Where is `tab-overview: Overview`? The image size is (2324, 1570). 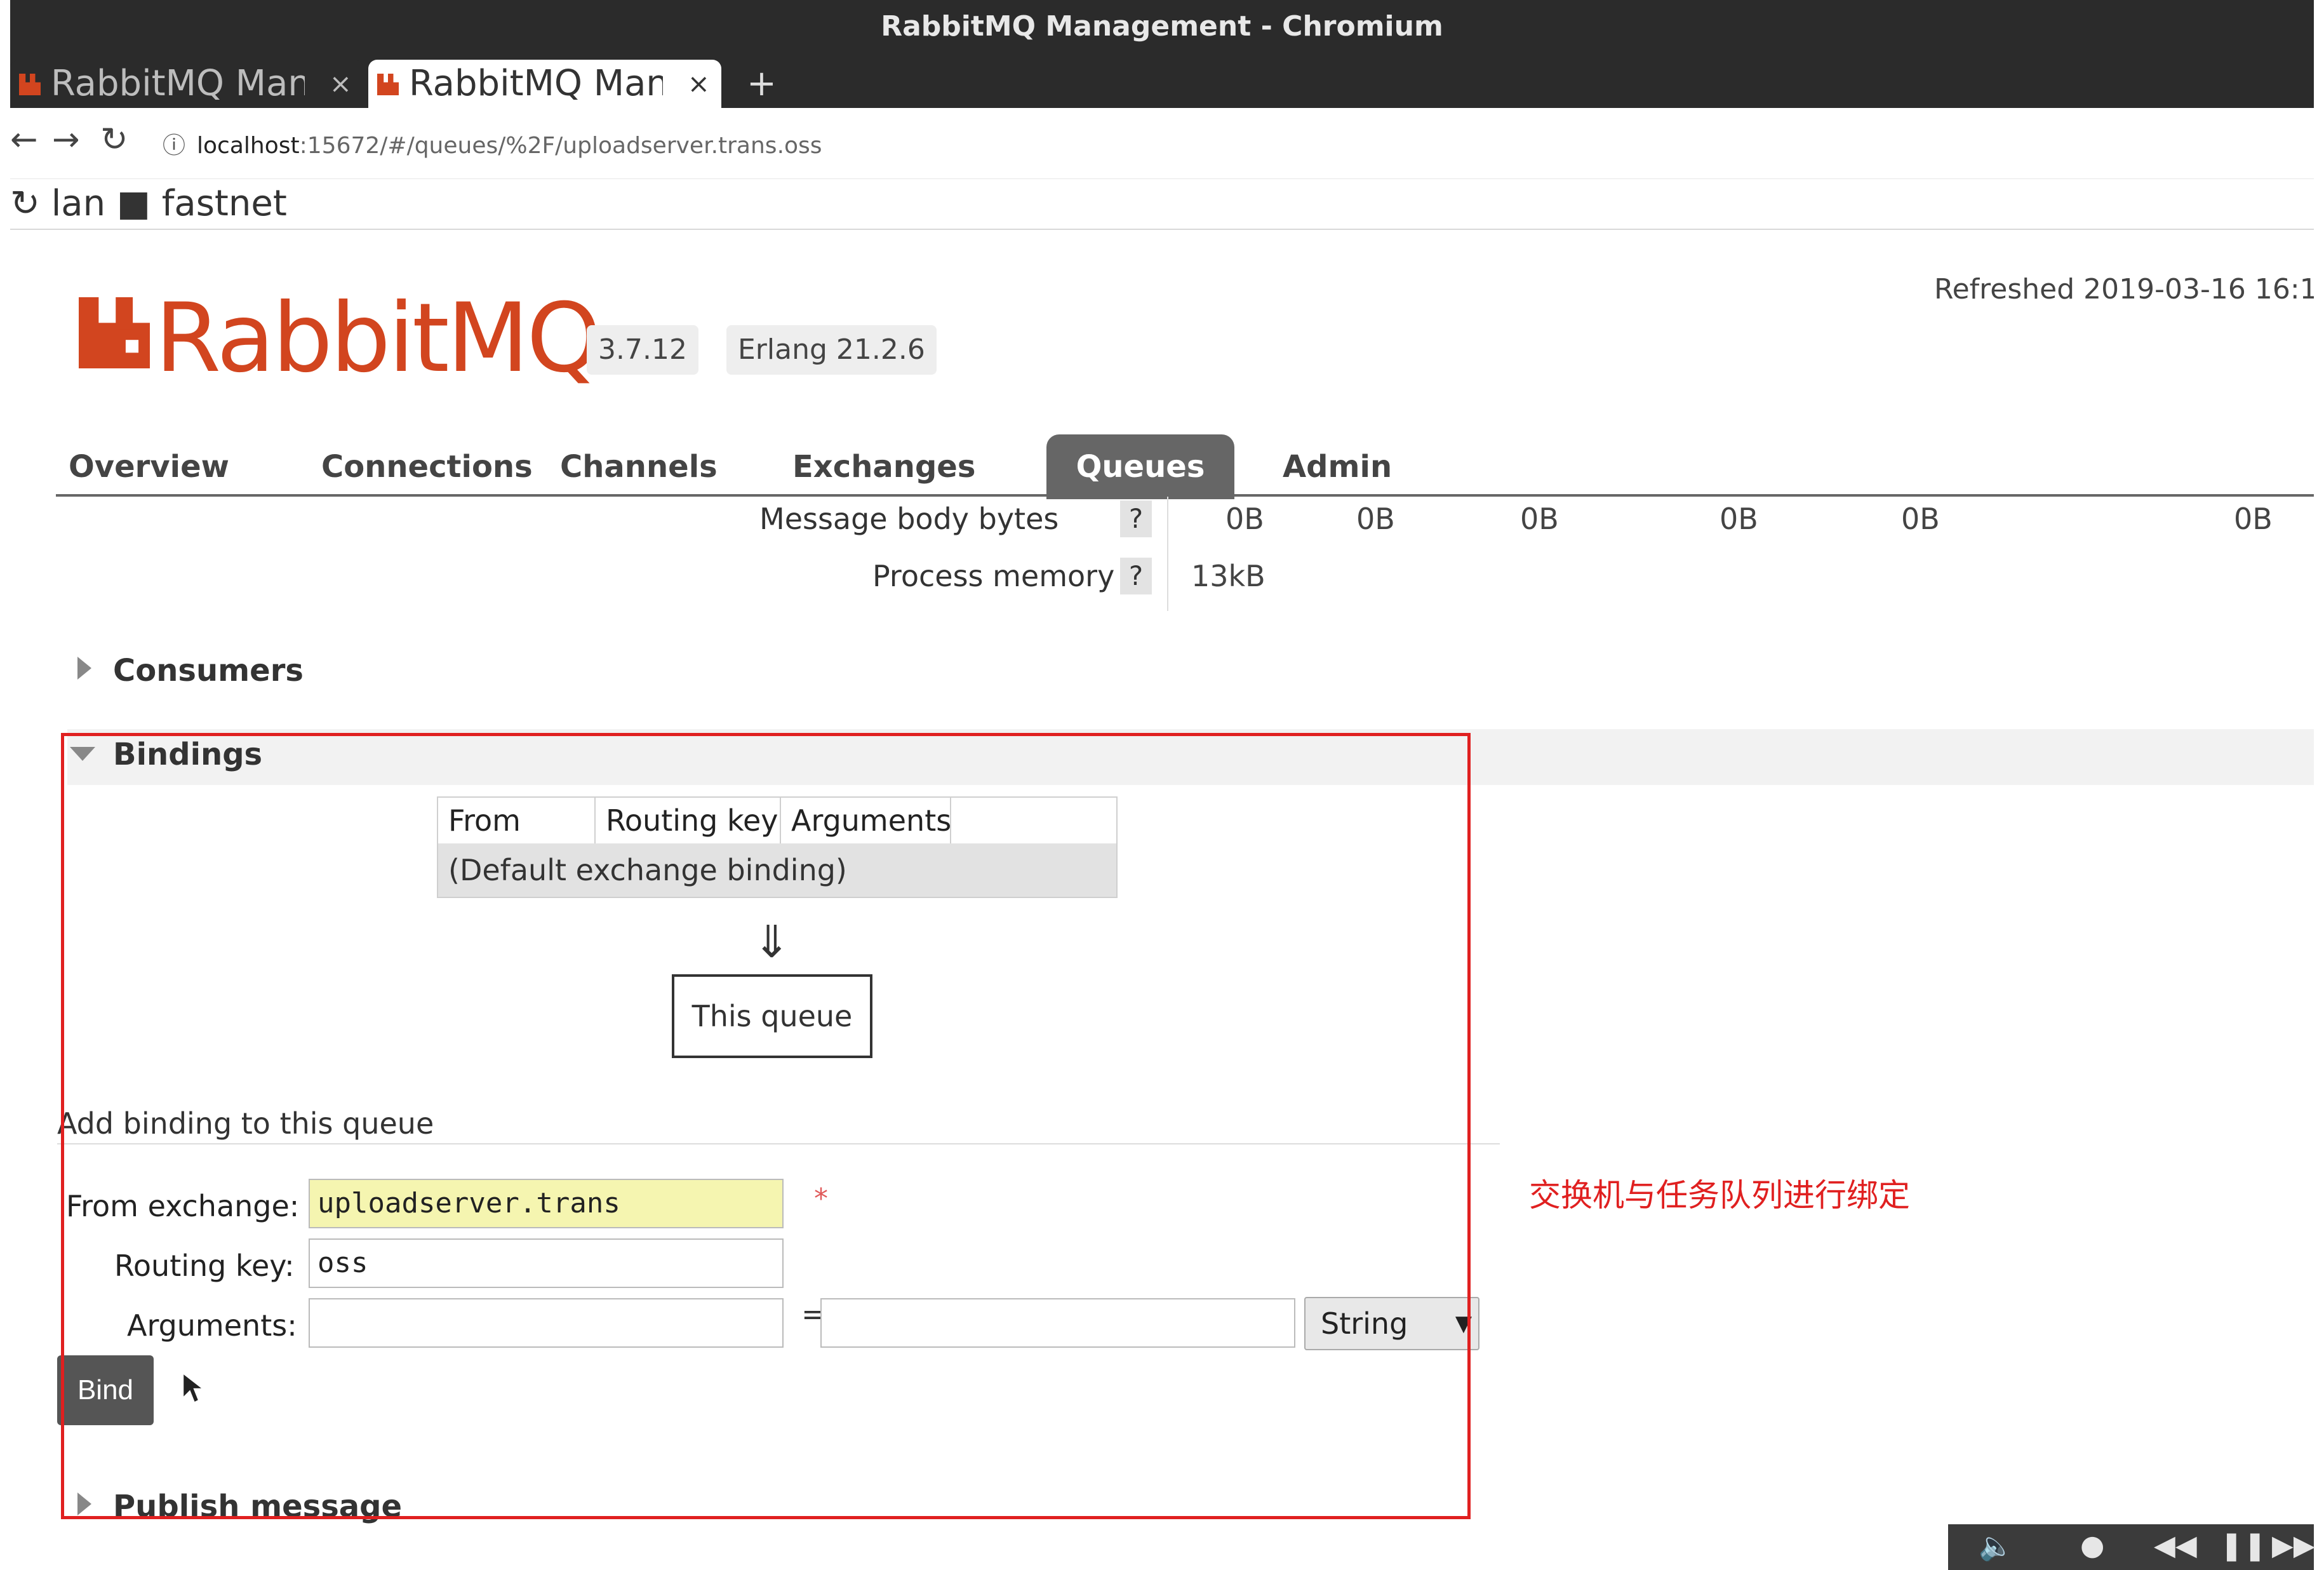
tab-overview: Overview is located at coordinates (149, 466).